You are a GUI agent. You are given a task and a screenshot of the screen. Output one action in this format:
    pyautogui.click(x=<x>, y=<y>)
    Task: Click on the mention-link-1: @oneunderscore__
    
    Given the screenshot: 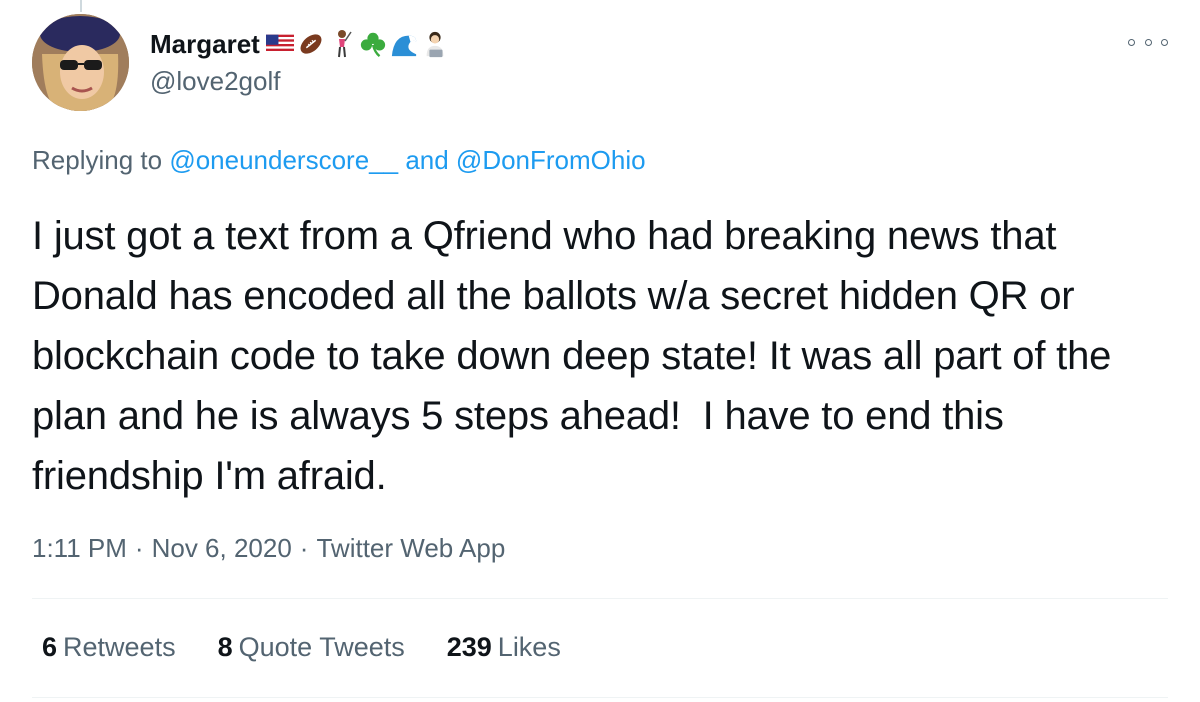 What is the action you would take?
    pyautogui.click(x=283, y=160)
    